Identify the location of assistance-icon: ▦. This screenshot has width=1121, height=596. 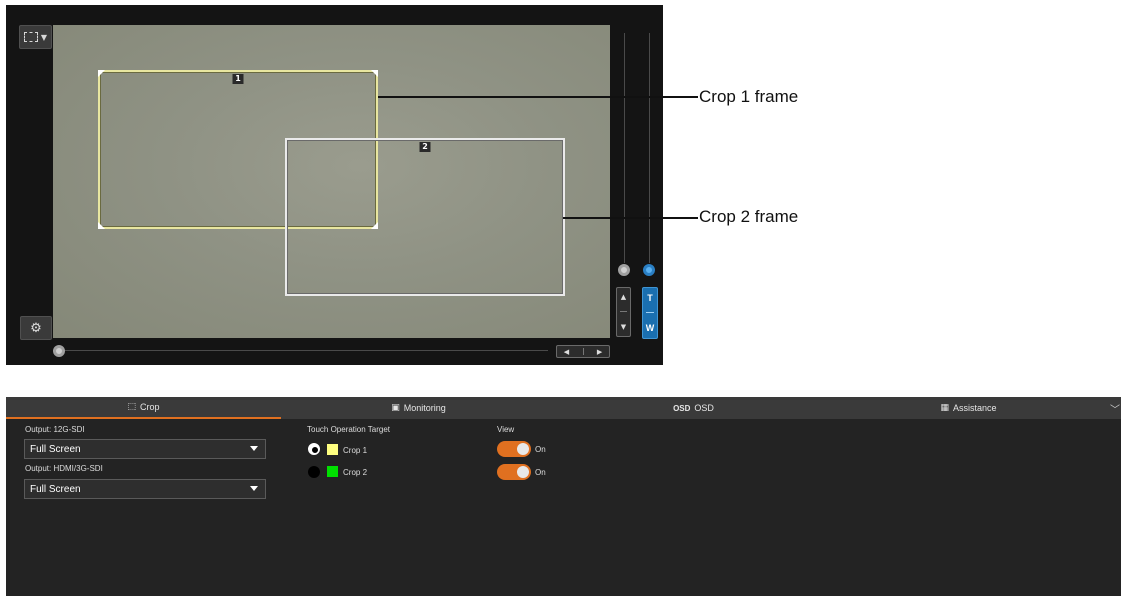
(944, 408).